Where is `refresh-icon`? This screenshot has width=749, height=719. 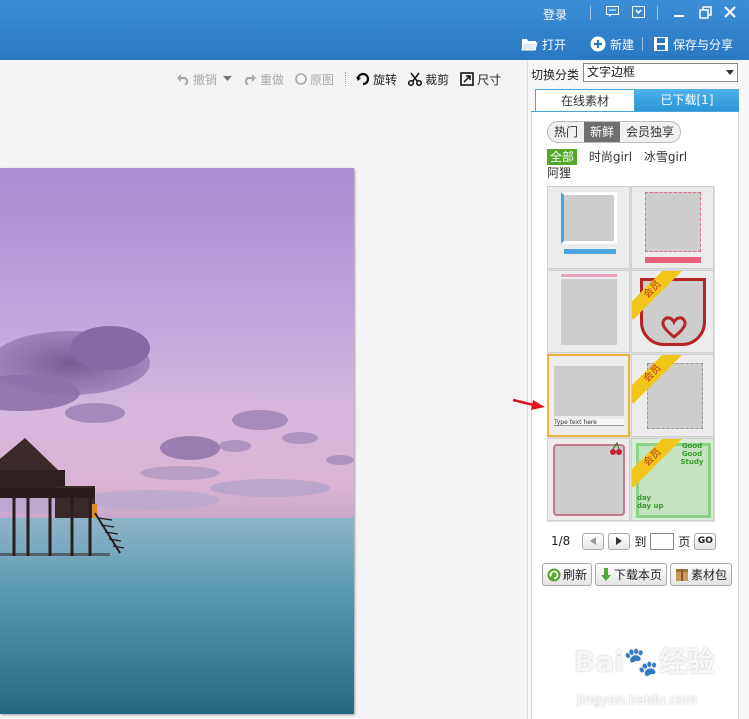 refresh-icon is located at coordinates (554, 574).